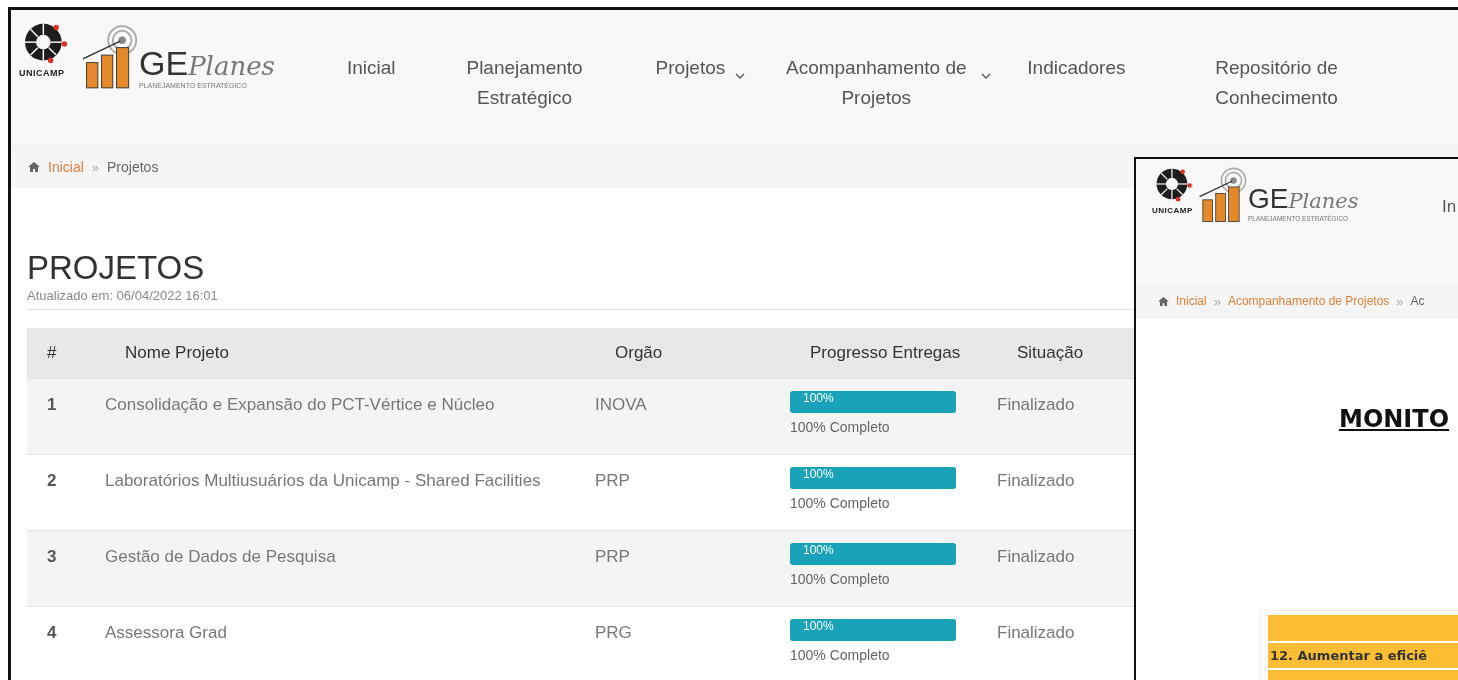  Describe the element at coordinates (524, 83) in the screenshot. I see `nav-link: Planejamento Estratégico` at that location.